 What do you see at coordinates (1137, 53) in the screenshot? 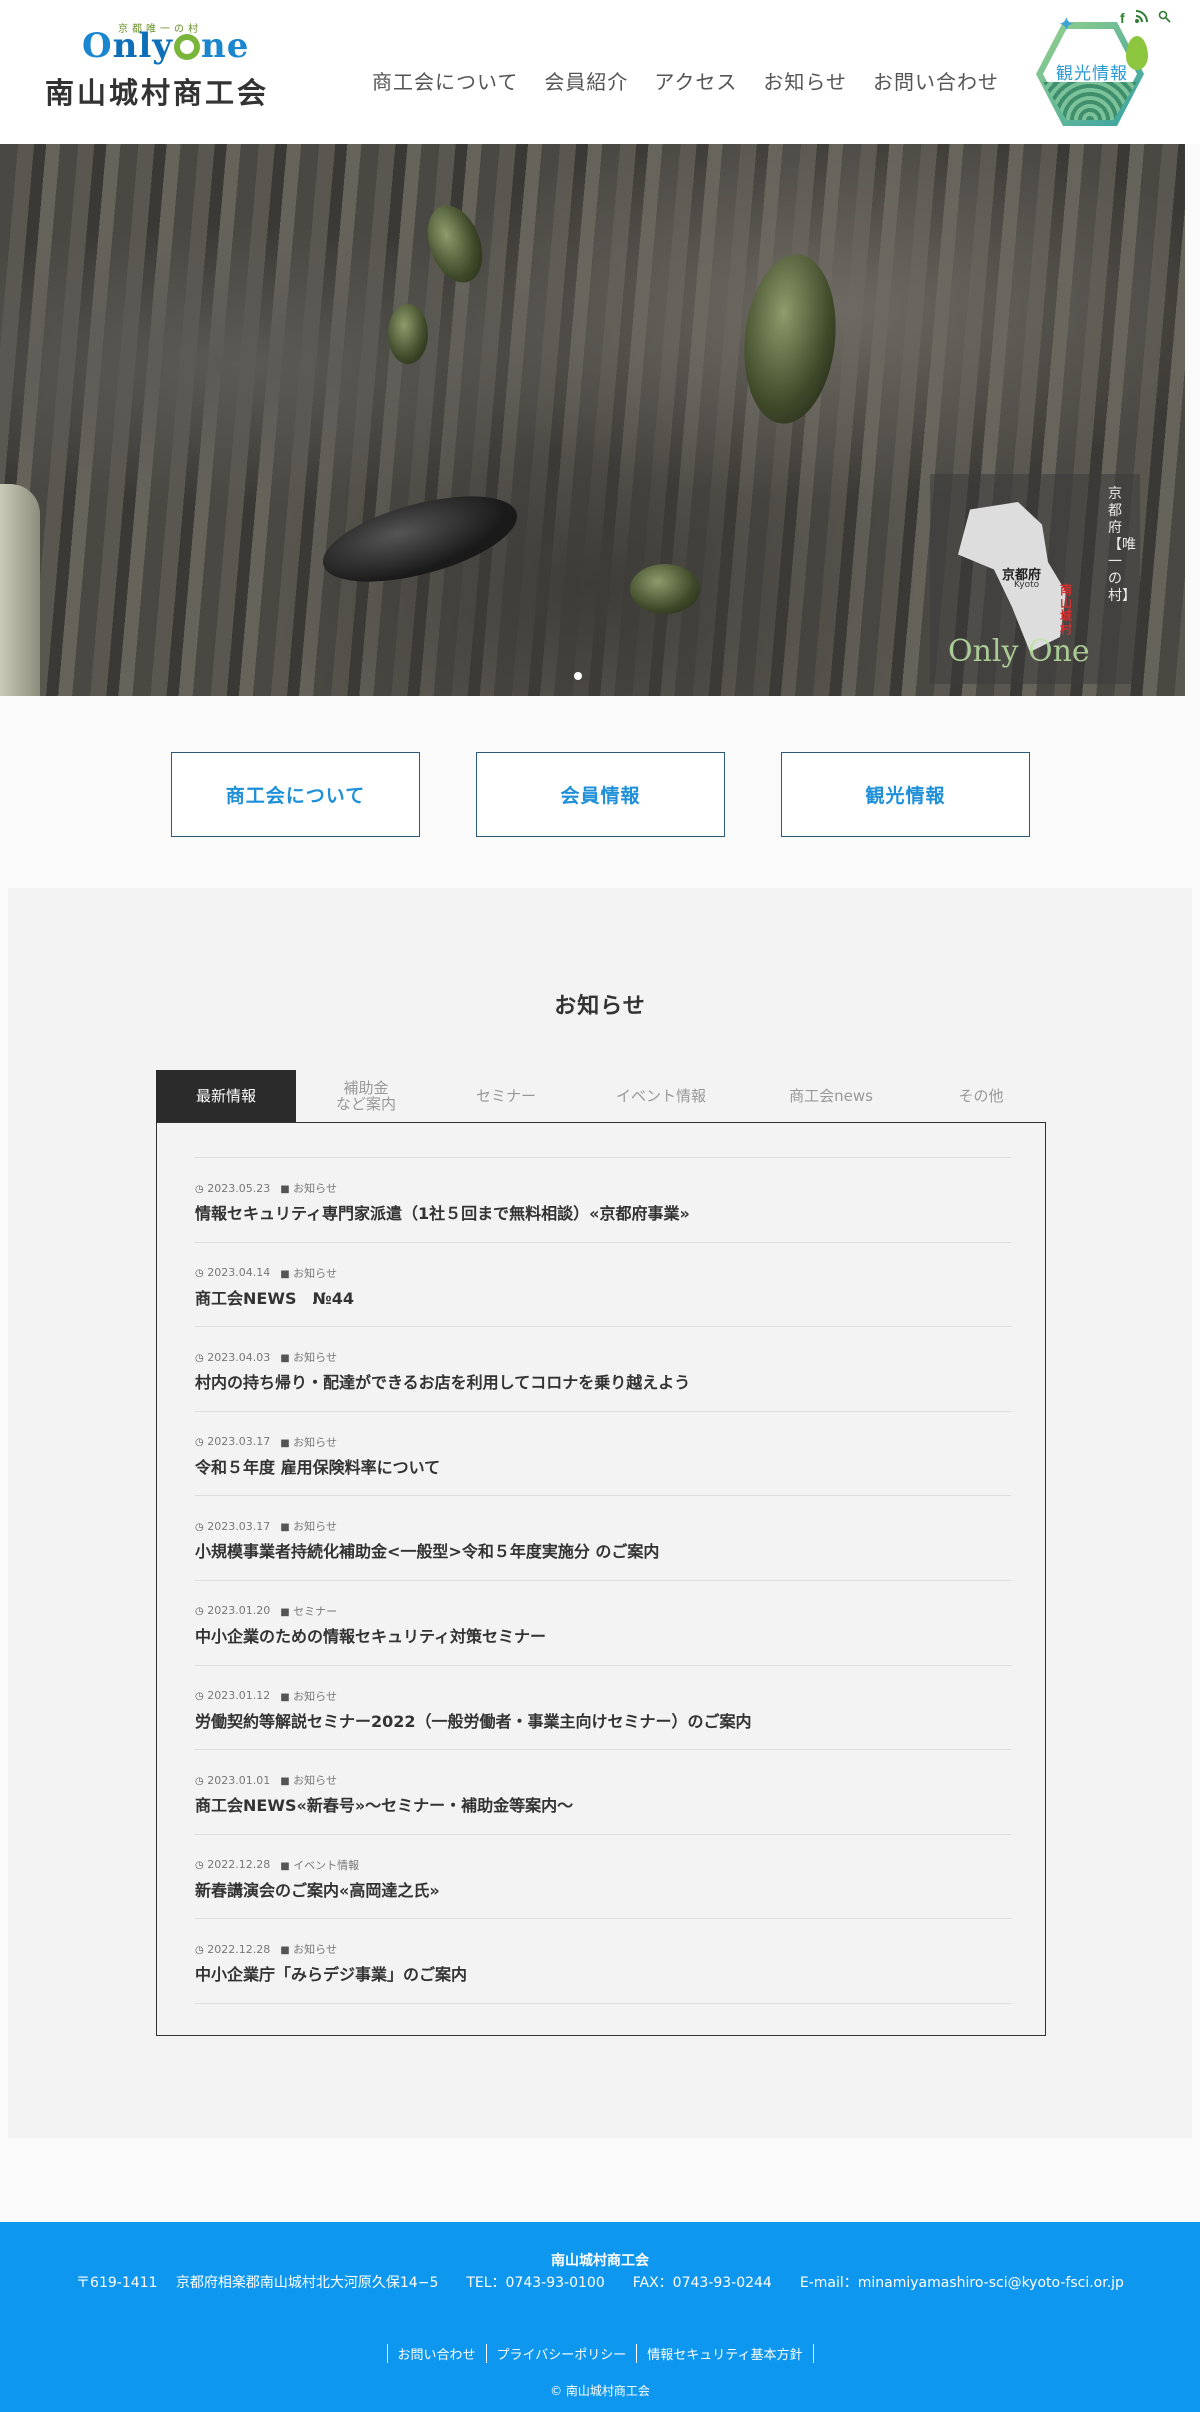
I see `leaf-icon` at bounding box center [1137, 53].